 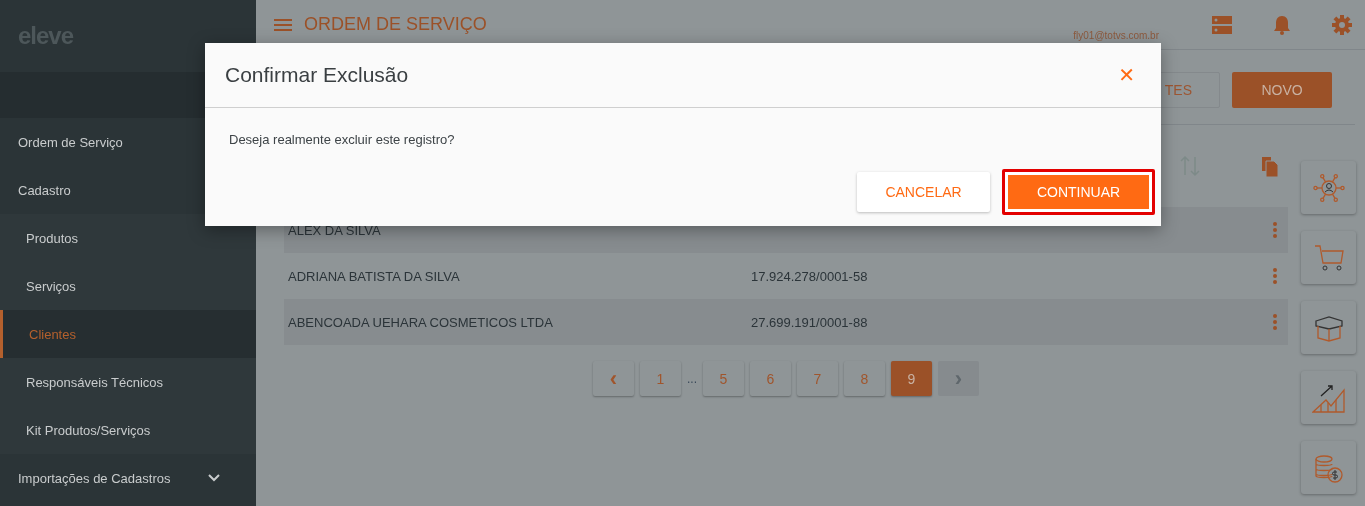 What do you see at coordinates (1116, 35) in the screenshot?
I see `user-email: fly01@totvs.com.br` at bounding box center [1116, 35].